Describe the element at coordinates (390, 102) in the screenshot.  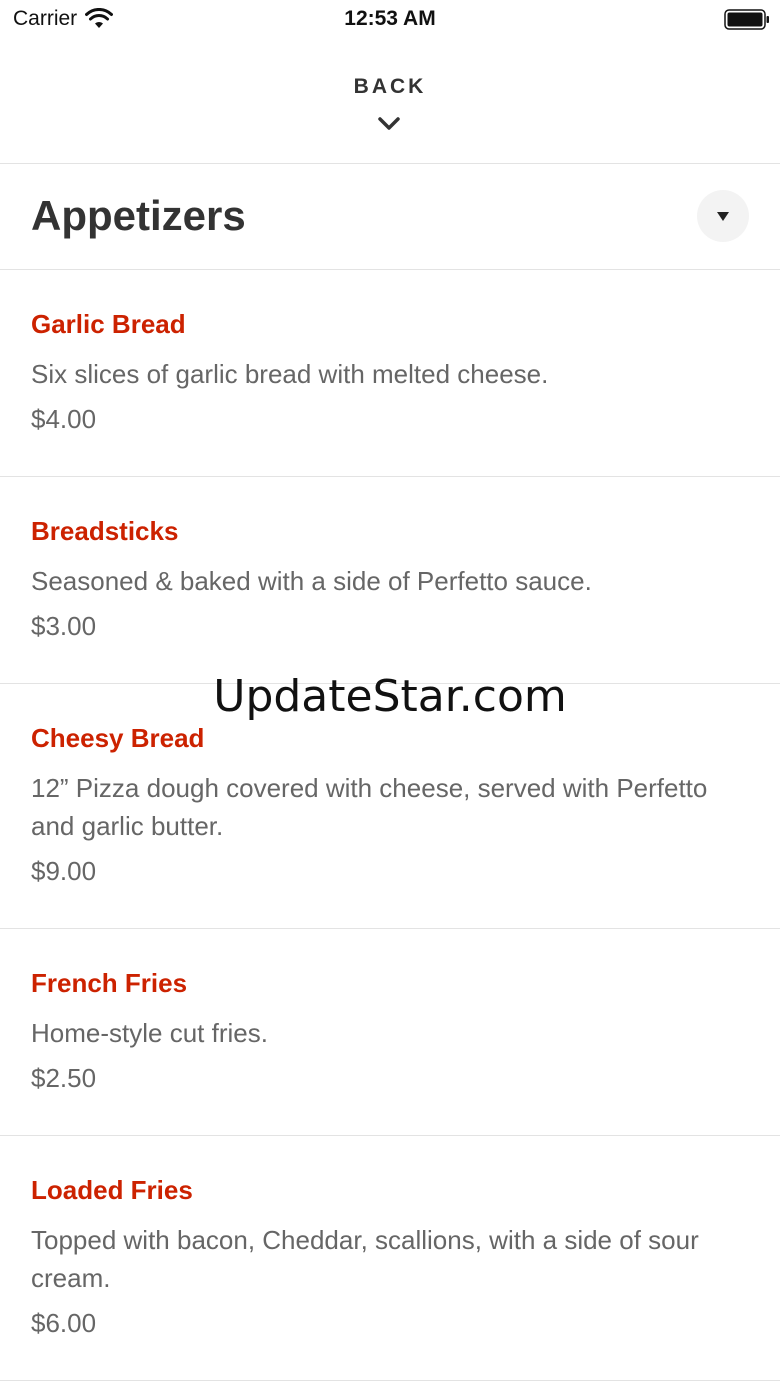
I see `back-header: BACK` at that location.